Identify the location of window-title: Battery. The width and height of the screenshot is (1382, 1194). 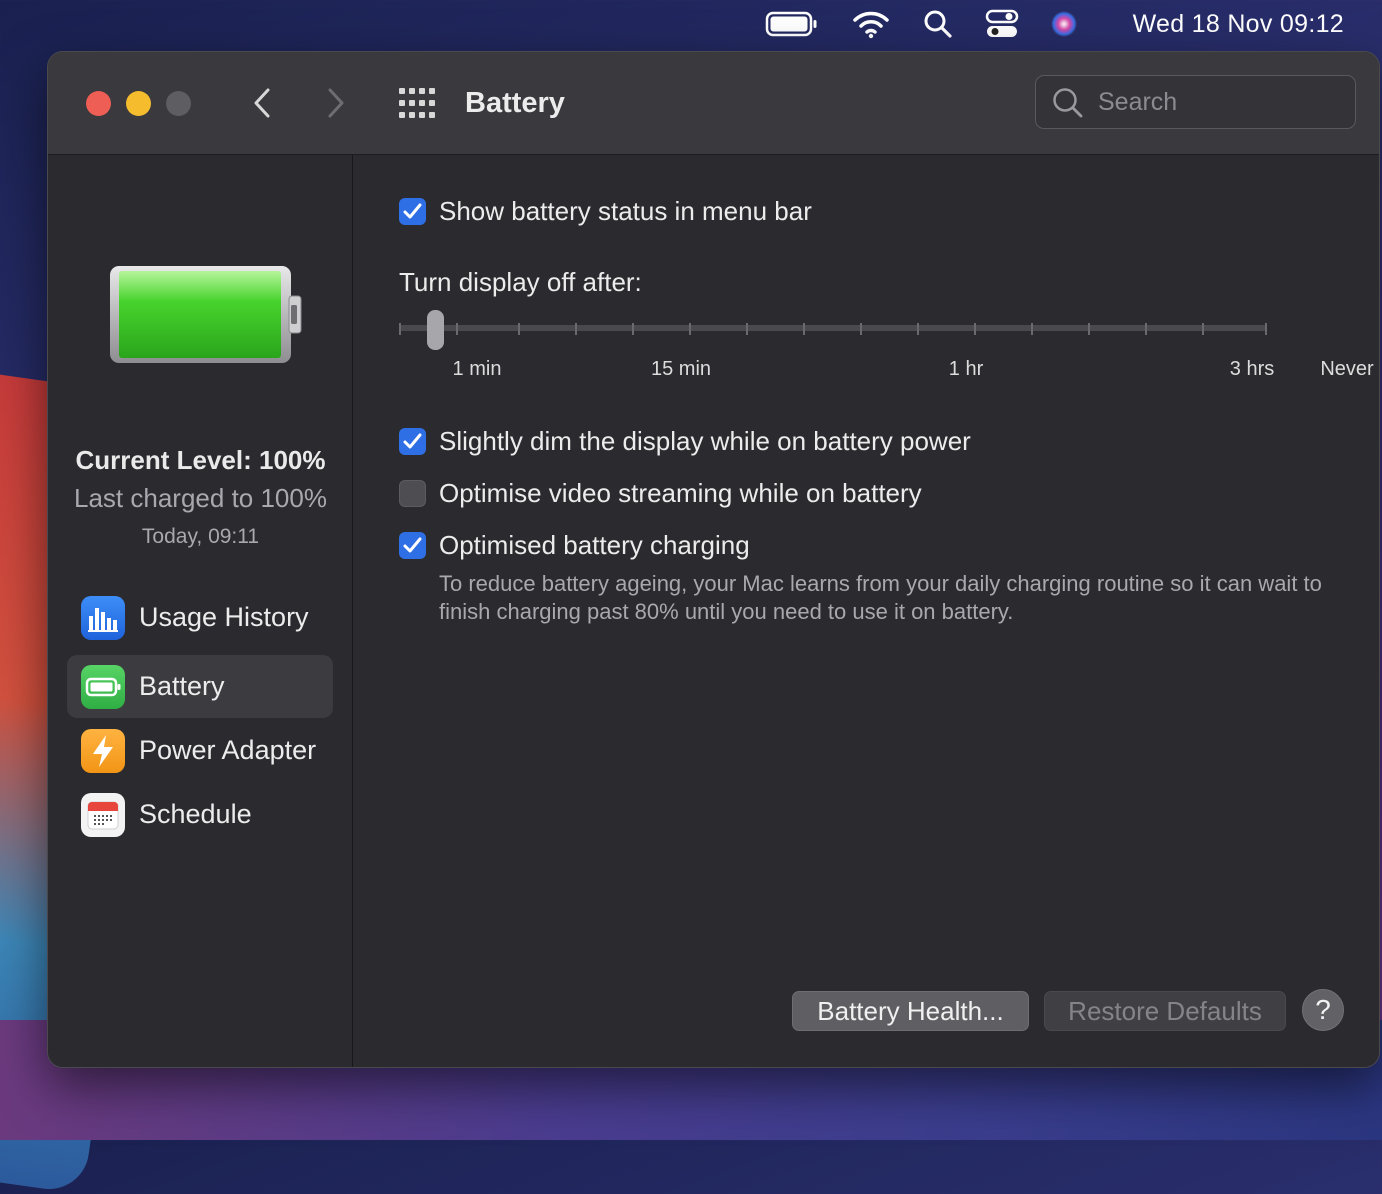
(515, 102).